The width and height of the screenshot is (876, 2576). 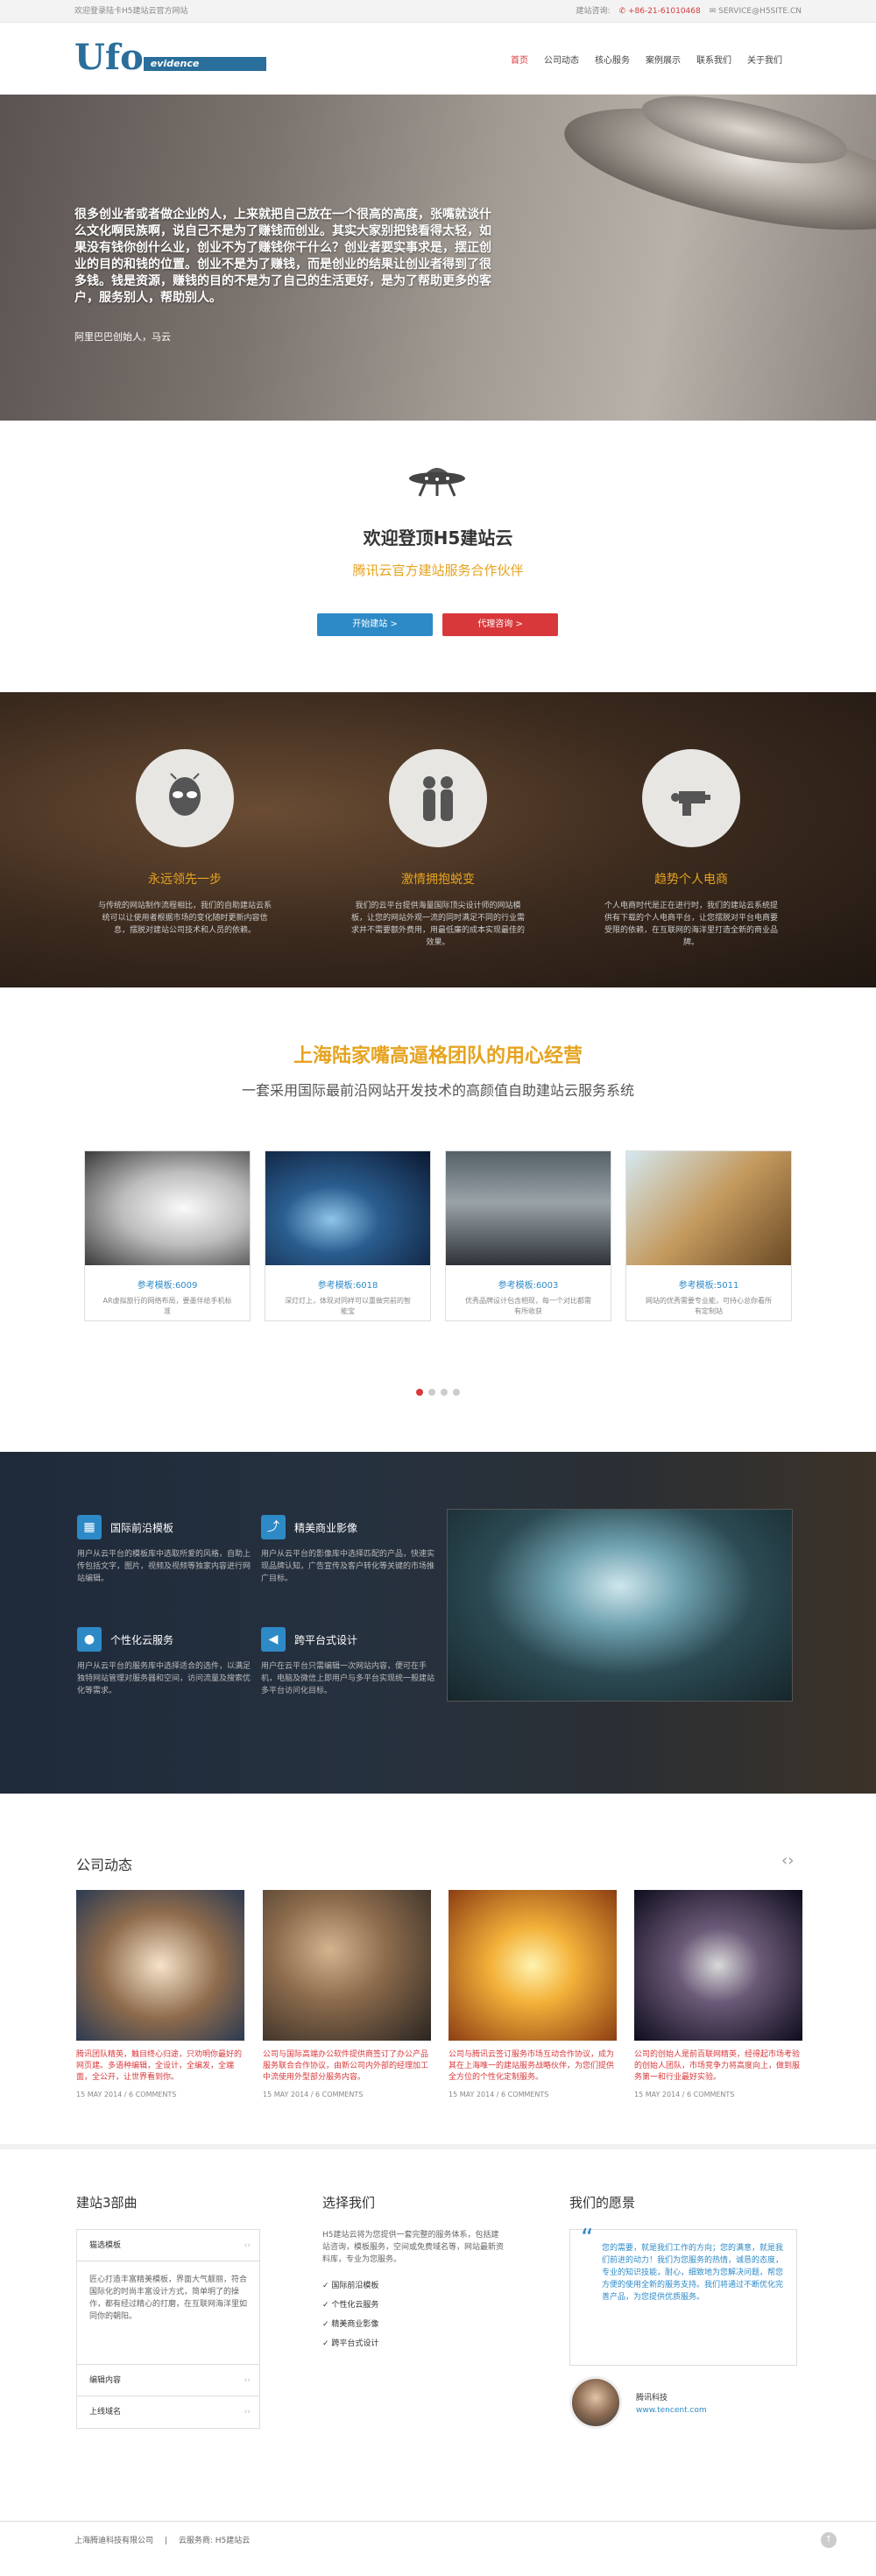 What do you see at coordinates (528, 1235) in the screenshot?
I see `template-card: 参考模板:6003 优秀品牌设计包含相现，每一个对比都需有所收获` at bounding box center [528, 1235].